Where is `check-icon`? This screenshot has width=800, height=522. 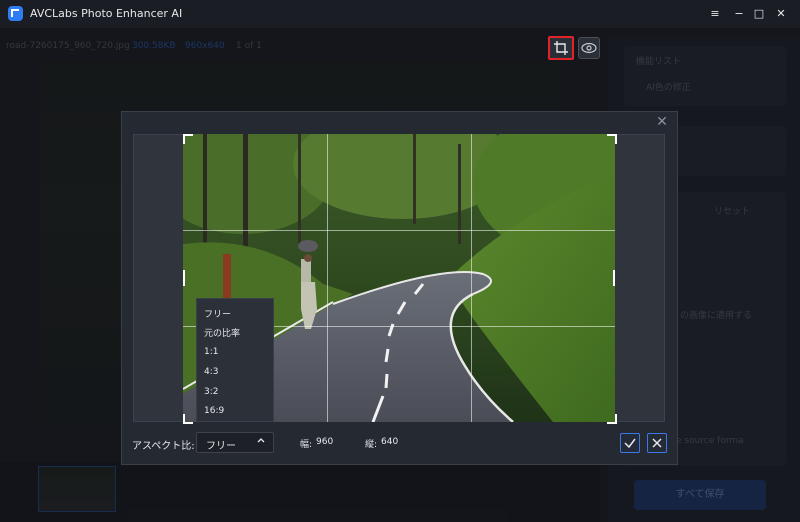 check-icon is located at coordinates (630, 443).